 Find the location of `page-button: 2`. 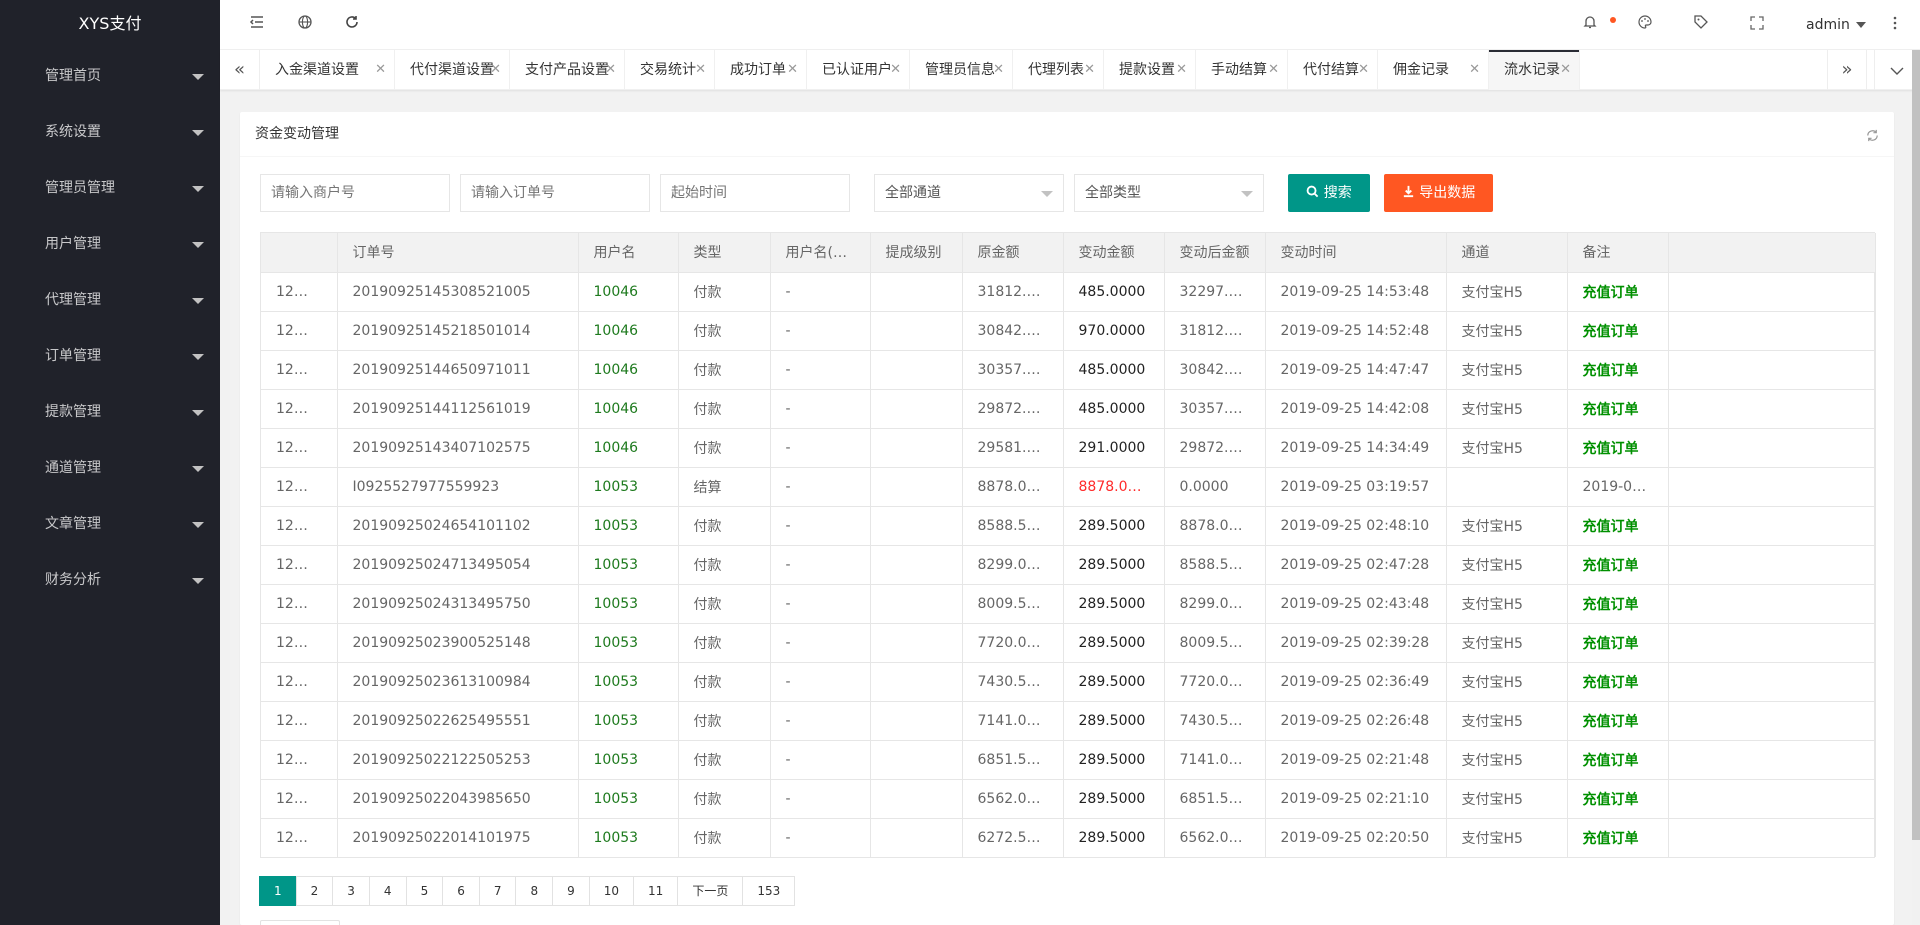

page-button: 2 is located at coordinates (314, 891).